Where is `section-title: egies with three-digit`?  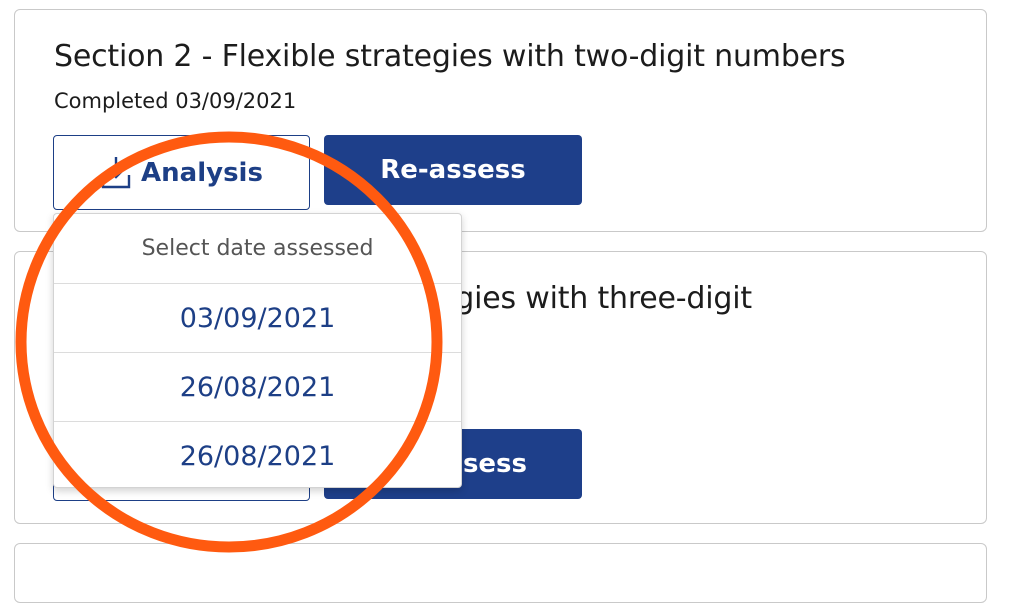 section-title: egies with three-digit is located at coordinates (594, 298).